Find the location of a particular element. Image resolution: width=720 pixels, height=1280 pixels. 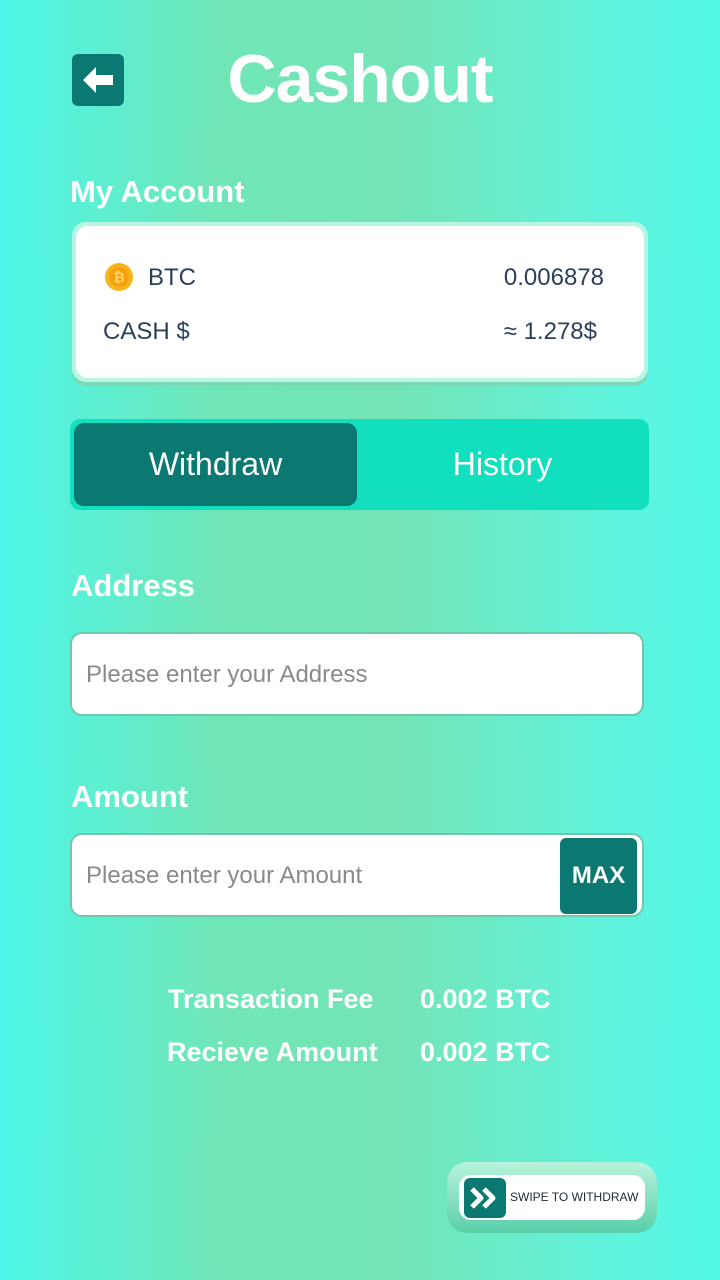

cash-balance: ≈ 1.278$ is located at coordinates (550, 331).